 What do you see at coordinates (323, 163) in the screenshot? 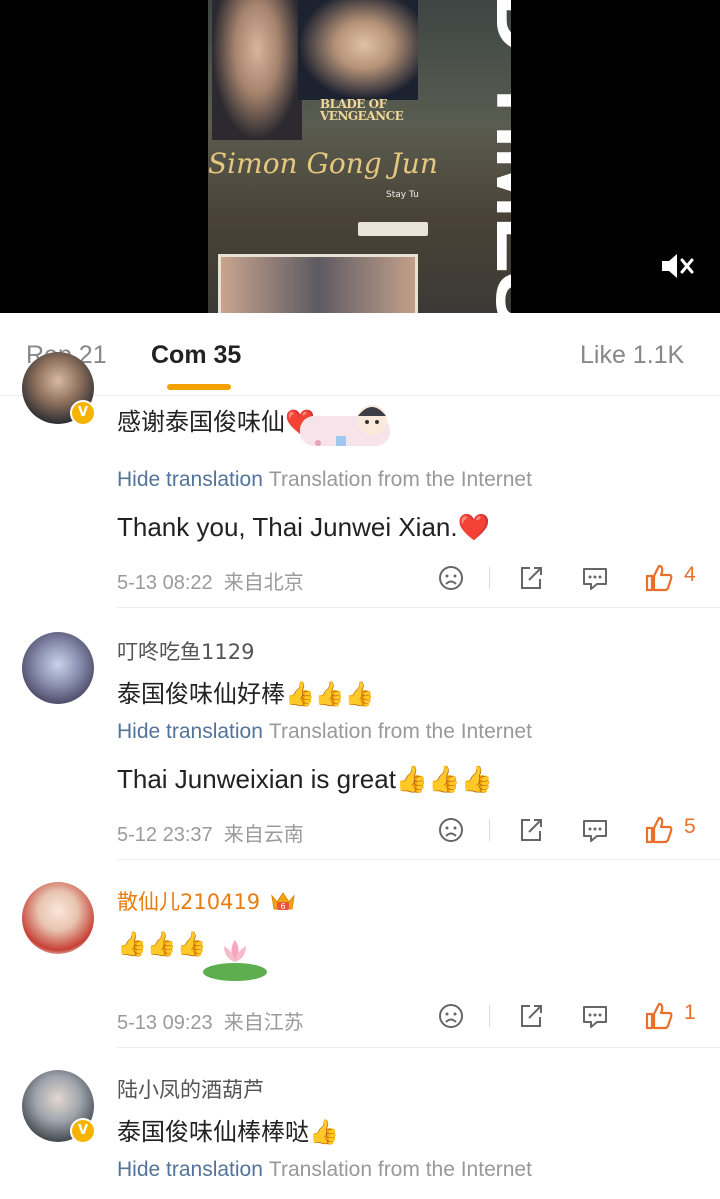
I see `poster-script-text: Simon Gong Jun` at bounding box center [323, 163].